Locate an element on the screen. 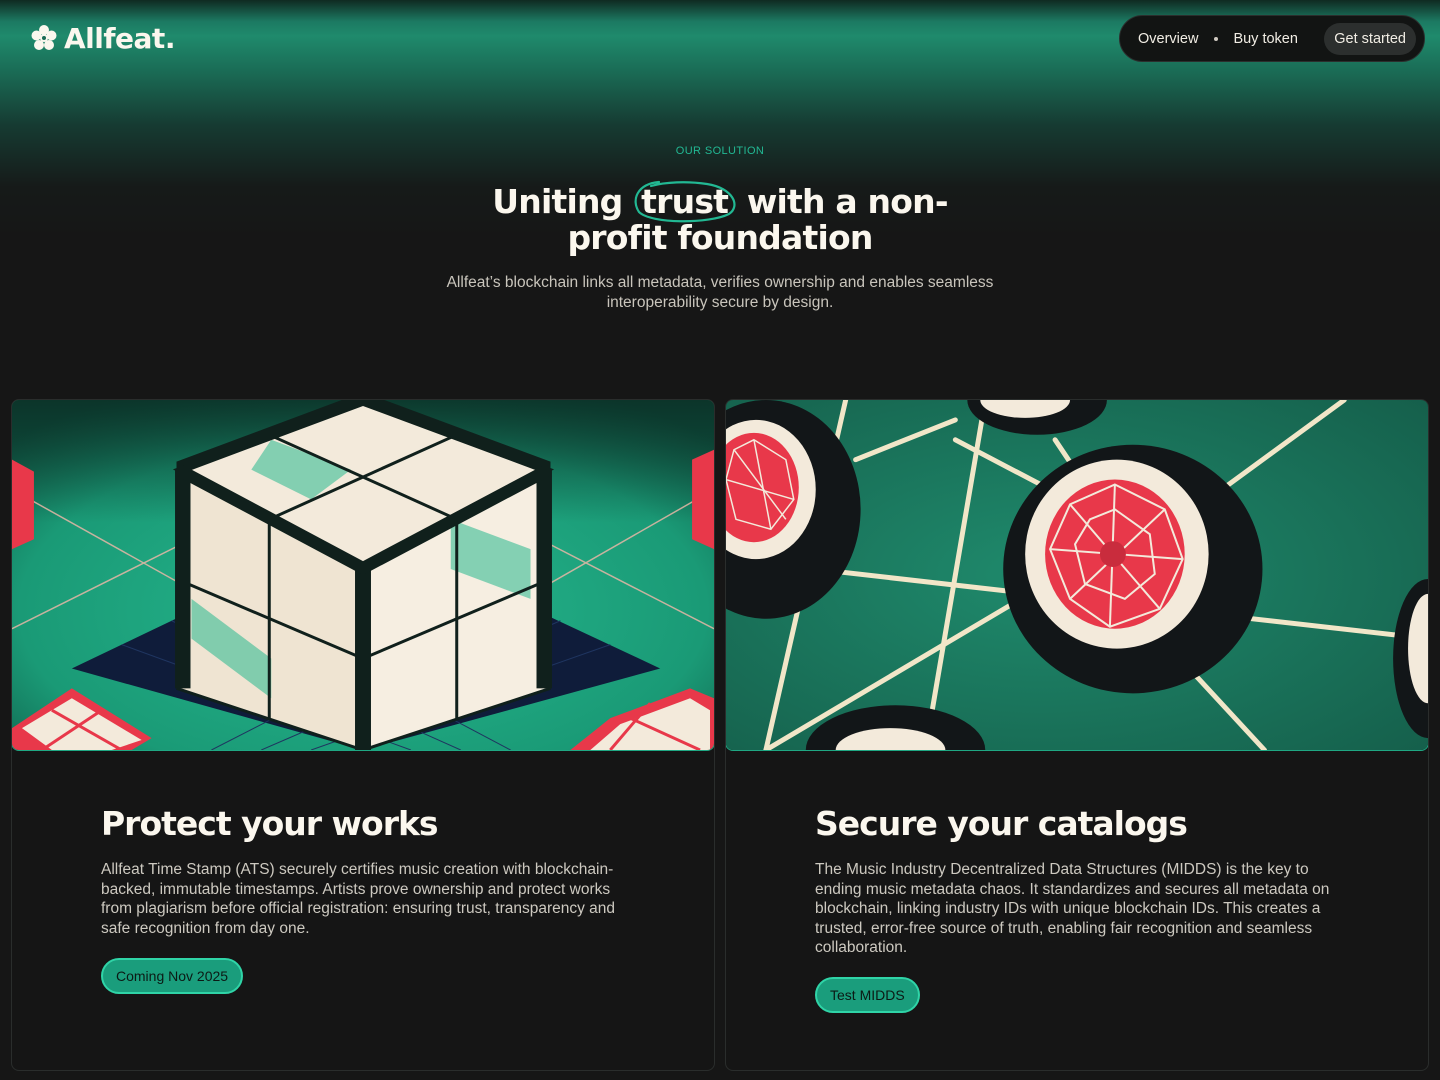 This screenshot has width=1440, height=1080. site-header: Allfeat. Overview Buy token Get started is located at coordinates (720, 38).